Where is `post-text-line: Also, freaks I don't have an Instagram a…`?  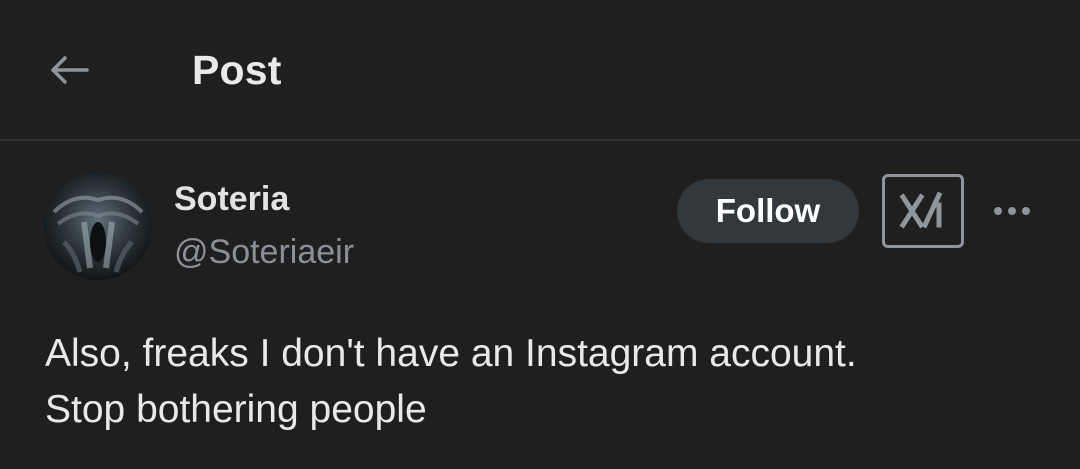
post-text-line: Also, freaks I don't have an Instagram a… is located at coordinates (451, 353).